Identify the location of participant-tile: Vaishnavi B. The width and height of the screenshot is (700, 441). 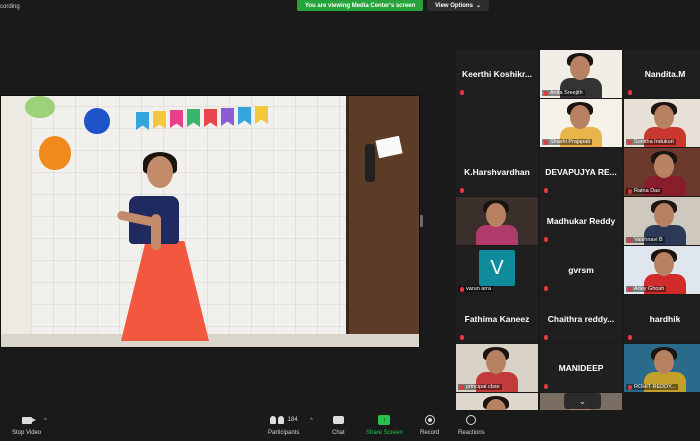
(662, 221).